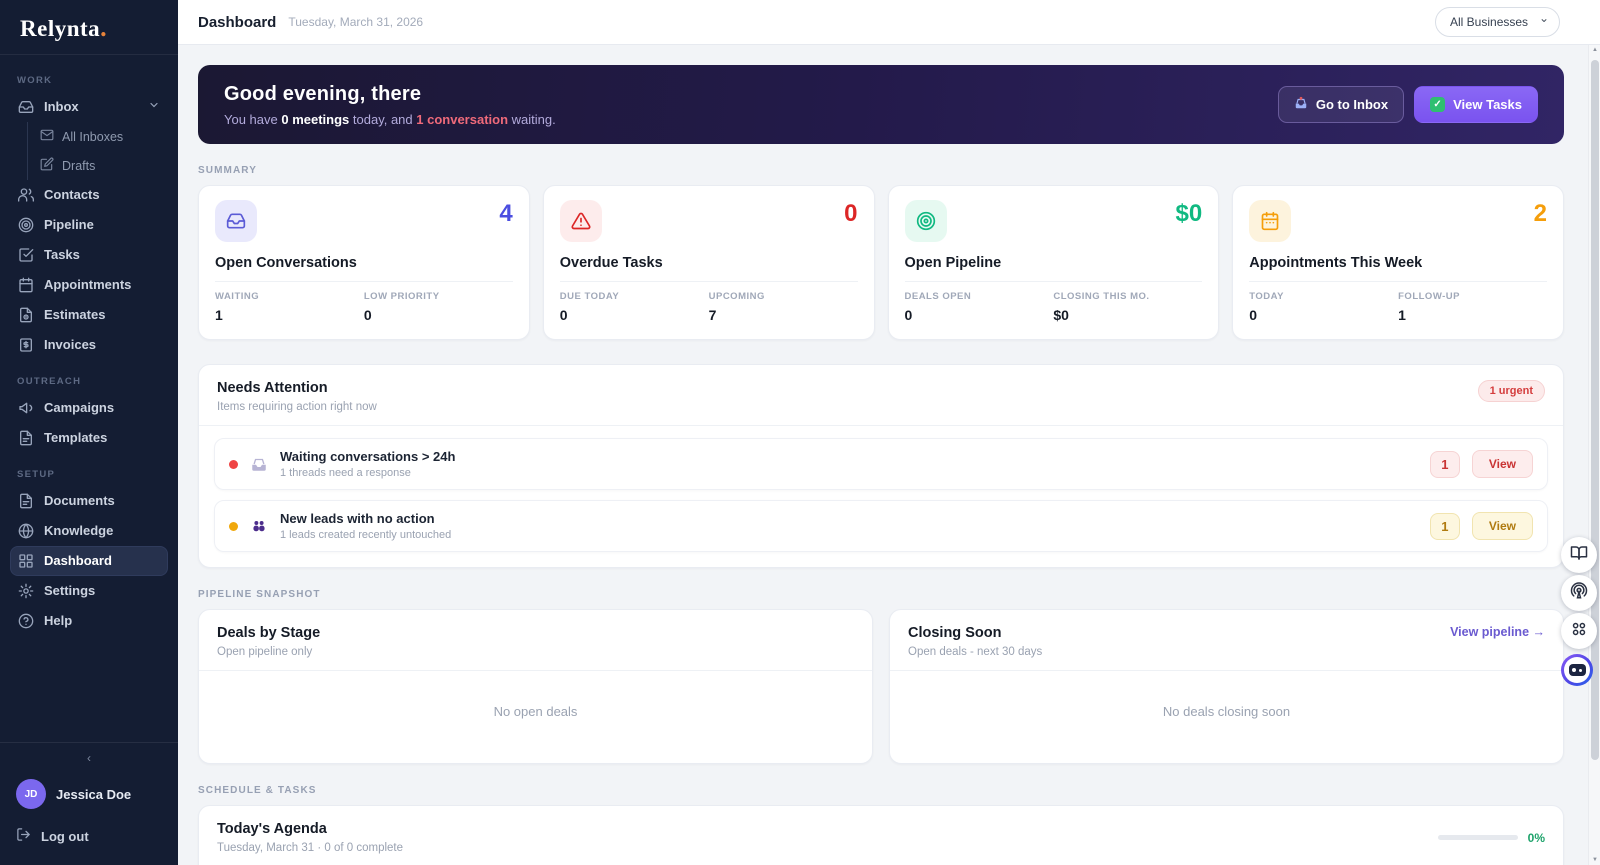 The image size is (1600, 865). I want to click on deals-by-stage-title: Deals by Stage, so click(269, 633).